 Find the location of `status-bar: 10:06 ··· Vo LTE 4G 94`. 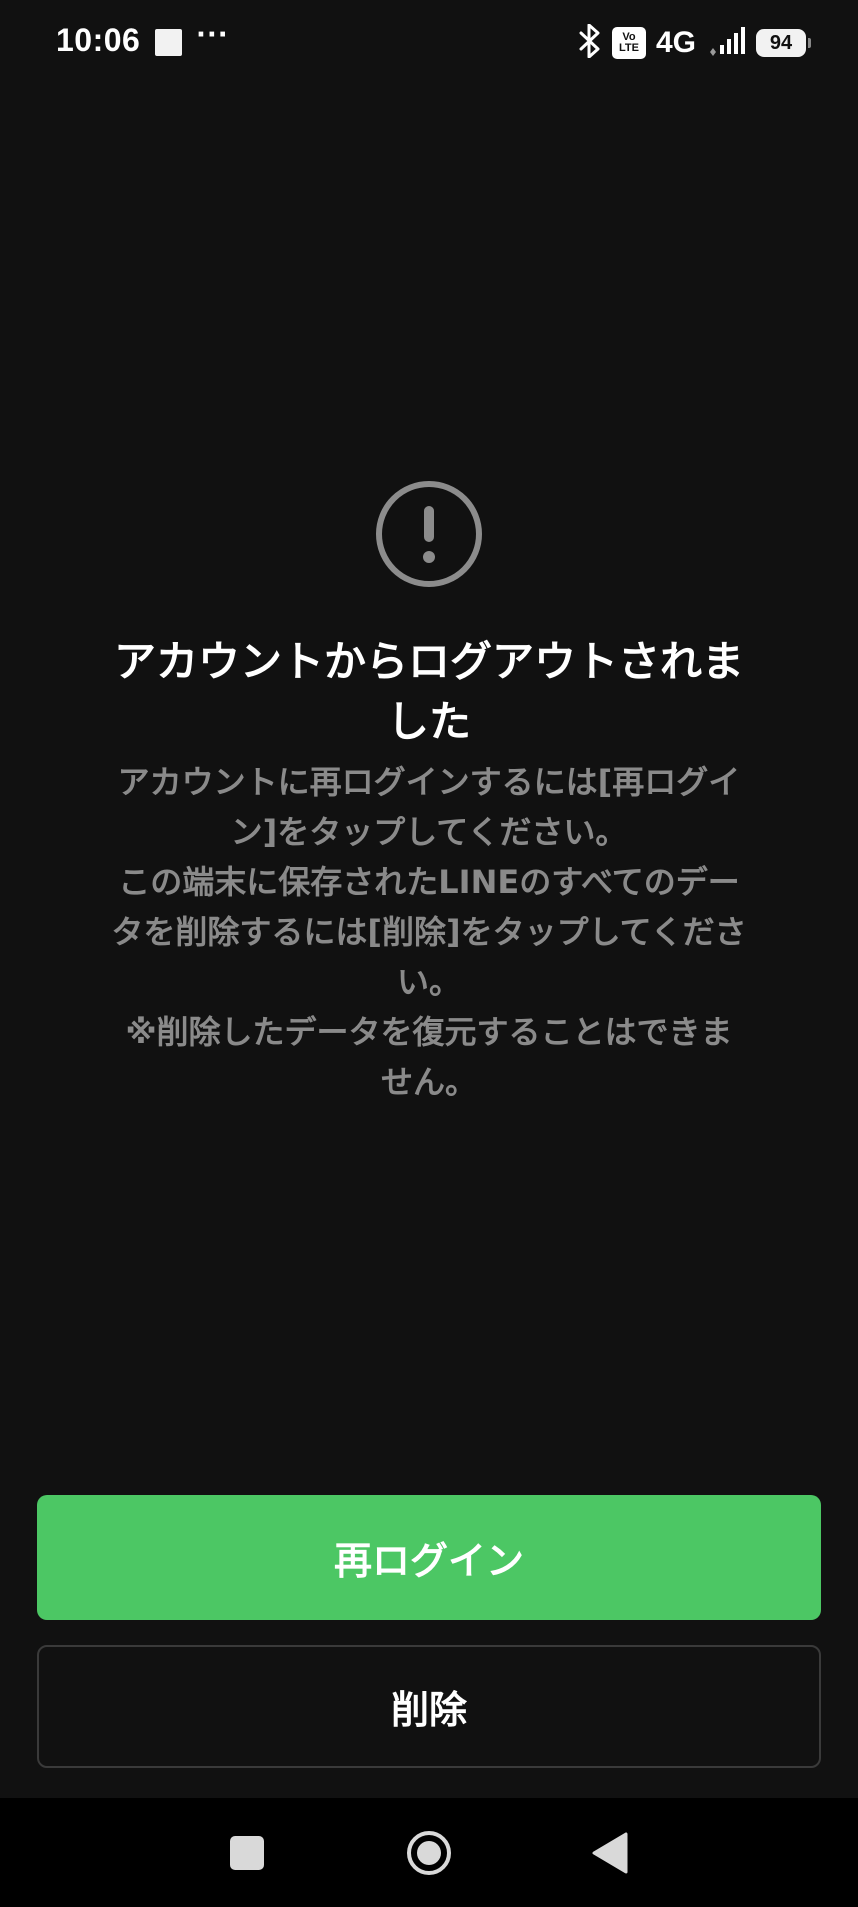

status-bar: 10:06 ··· Vo LTE 4G 94 is located at coordinates (429, 43).